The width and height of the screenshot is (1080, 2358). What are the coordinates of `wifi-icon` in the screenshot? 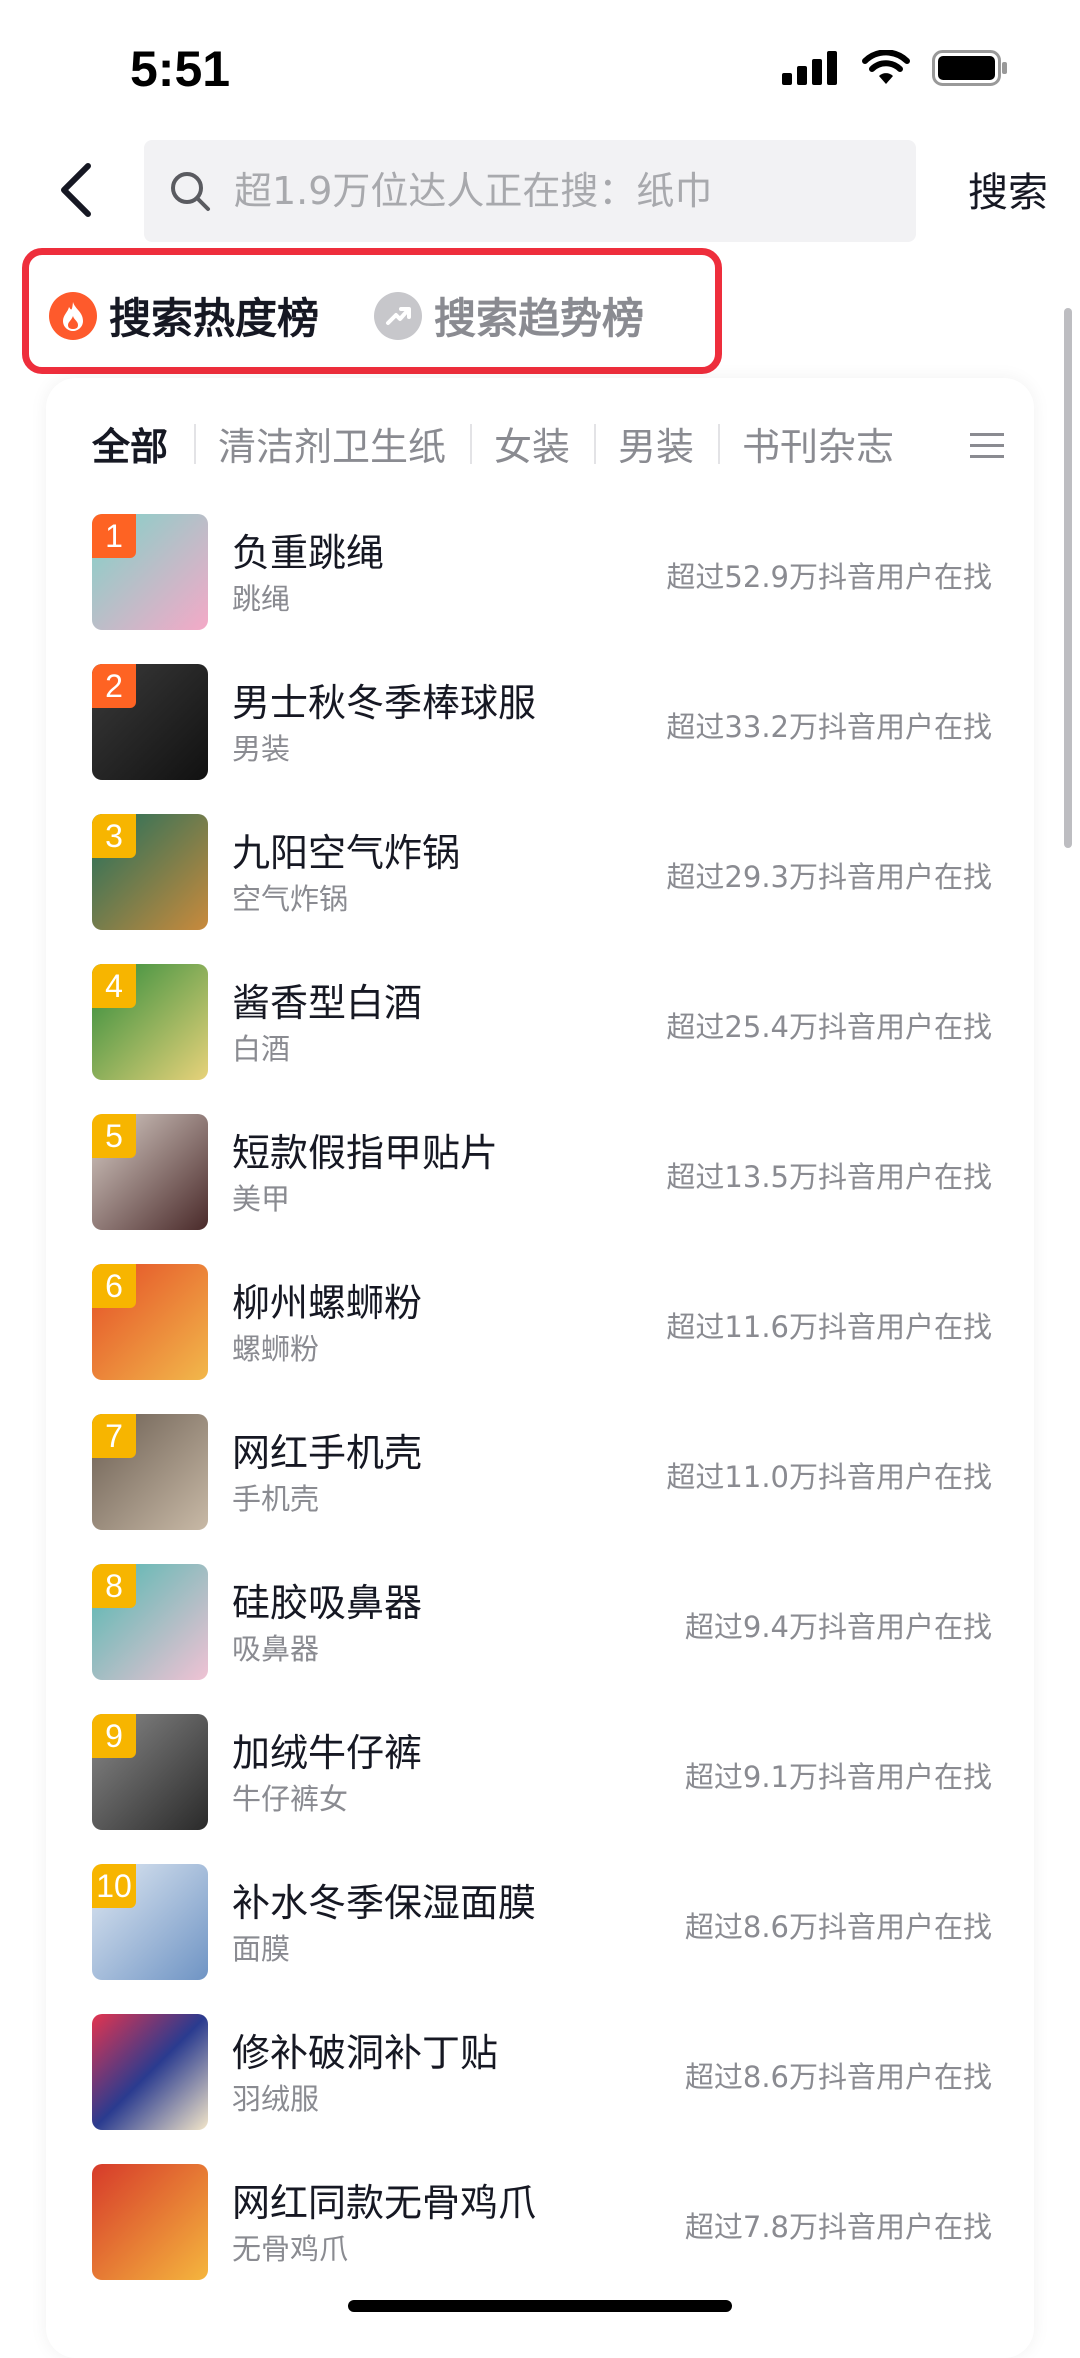 It's located at (886, 67).